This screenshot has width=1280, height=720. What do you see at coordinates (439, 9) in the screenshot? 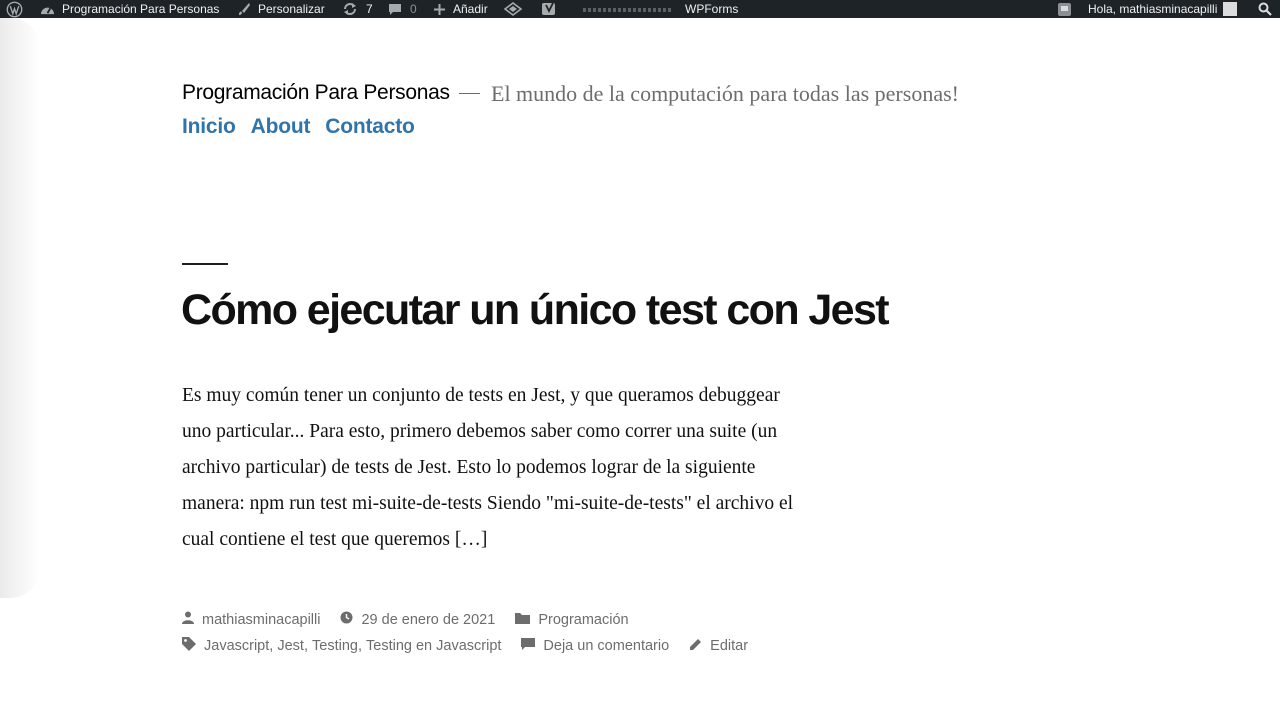
I see `plus-icon` at bounding box center [439, 9].